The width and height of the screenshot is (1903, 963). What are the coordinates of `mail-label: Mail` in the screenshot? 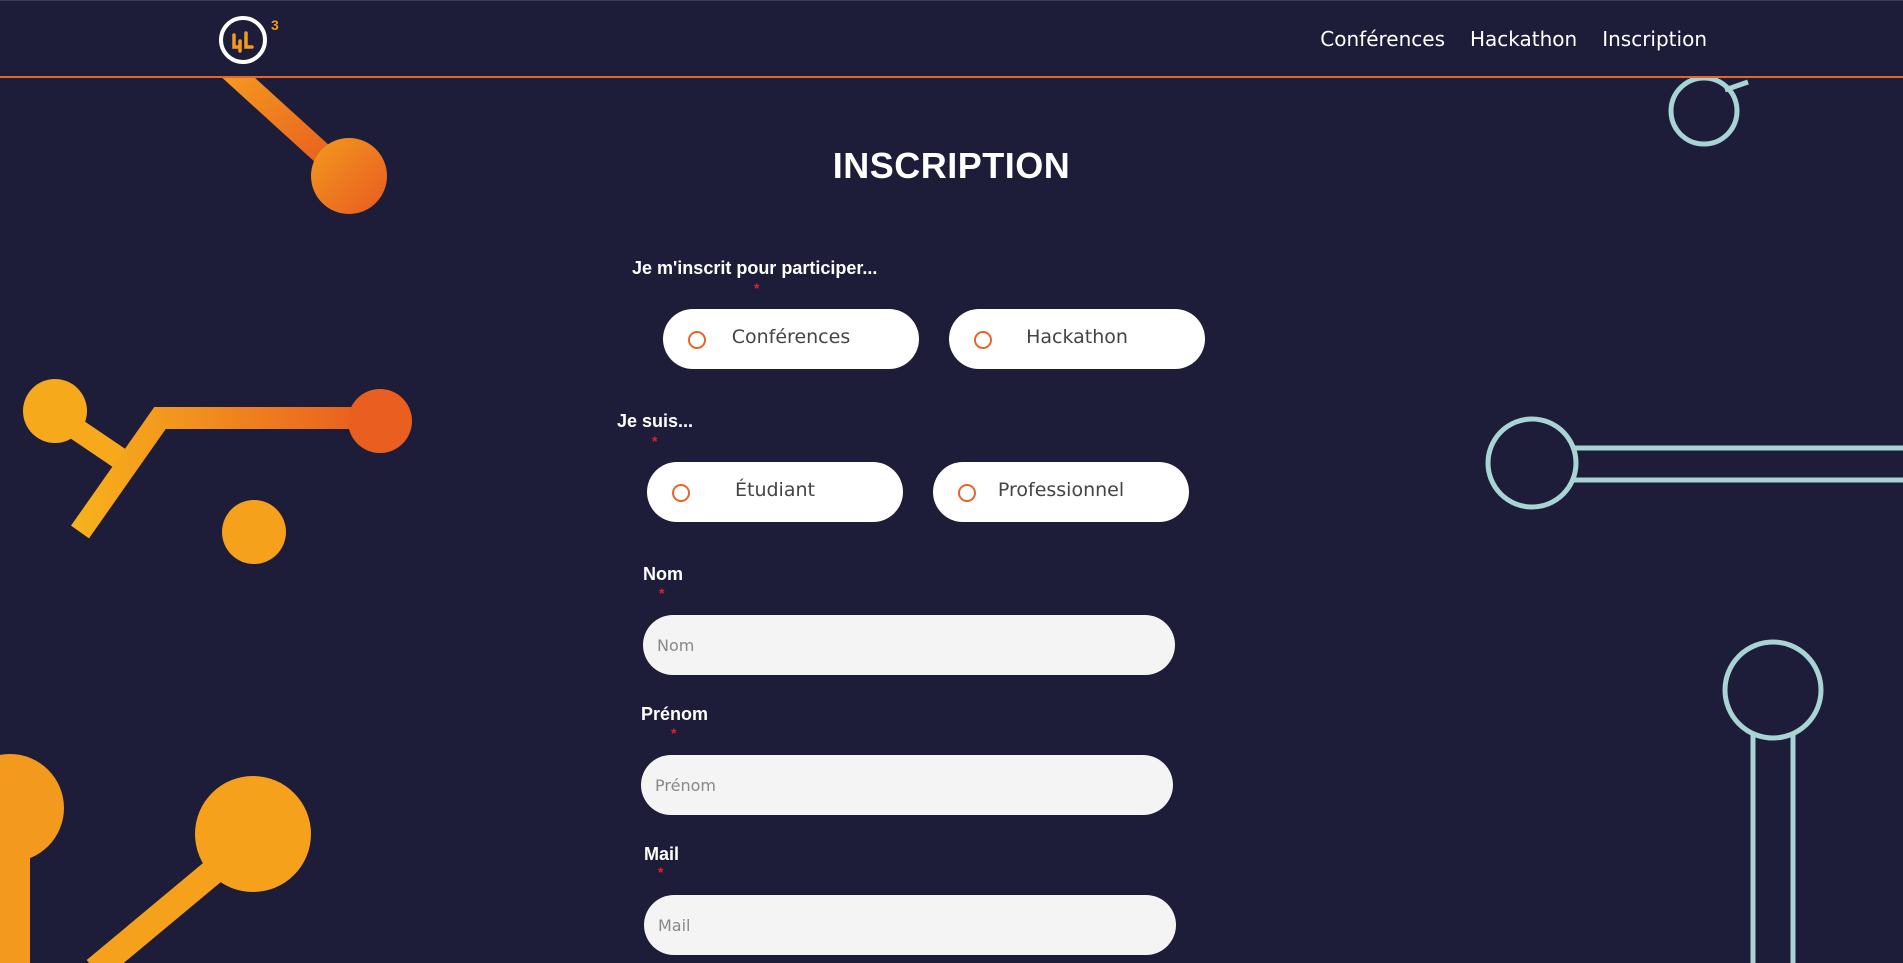 It's located at (662, 854).